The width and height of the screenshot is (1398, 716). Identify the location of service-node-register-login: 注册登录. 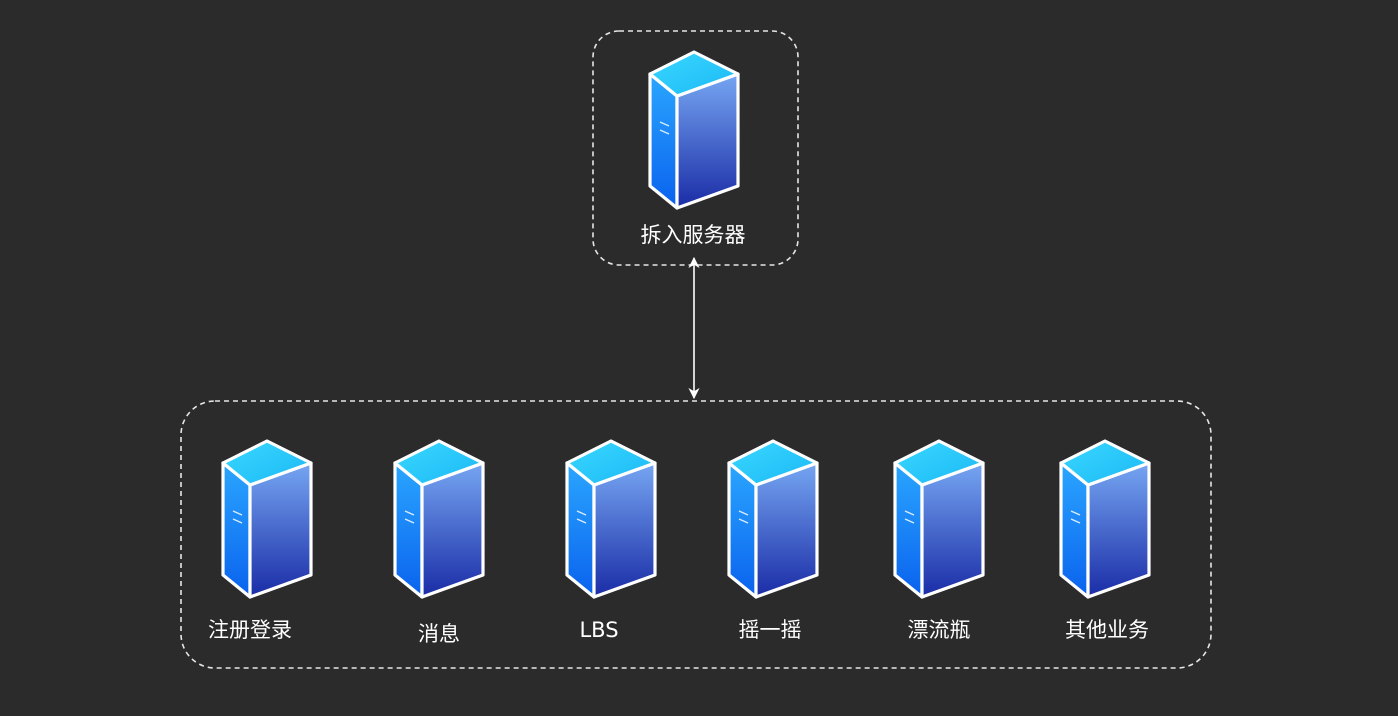
(260, 540).